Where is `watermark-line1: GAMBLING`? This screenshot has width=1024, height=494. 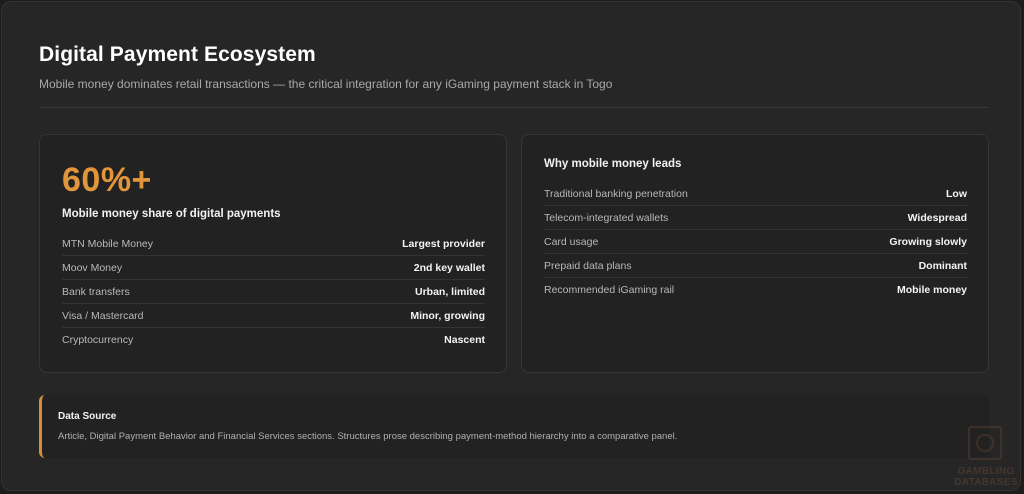 watermark-line1: GAMBLING is located at coordinates (986, 471).